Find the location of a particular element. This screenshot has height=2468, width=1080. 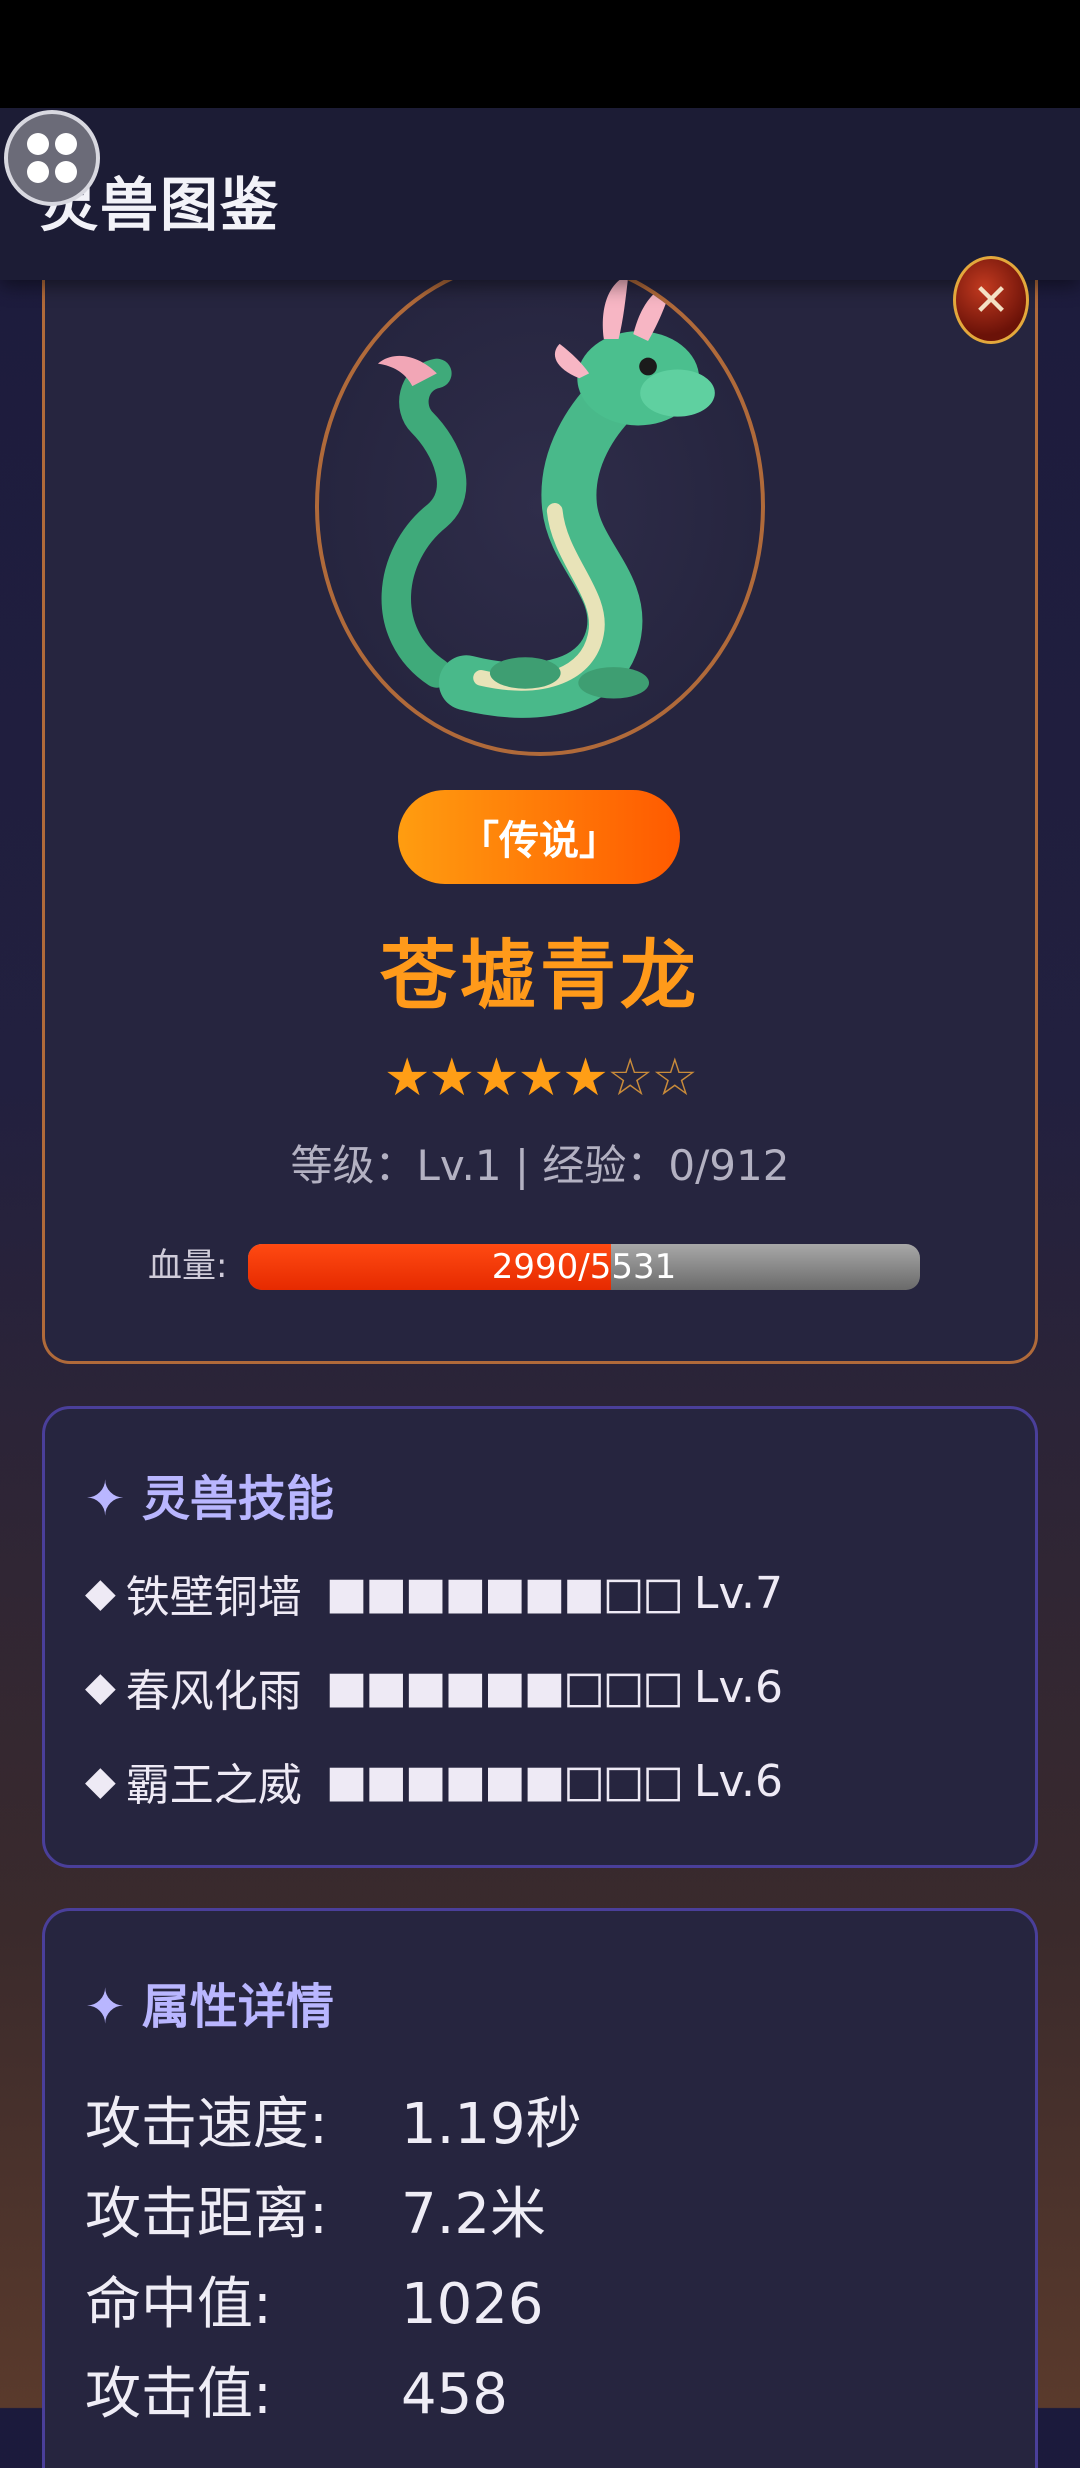

skill-row: ◆ 春风化雨 ■■■■■■□□□ Lv.6 is located at coordinates (434, 1687).